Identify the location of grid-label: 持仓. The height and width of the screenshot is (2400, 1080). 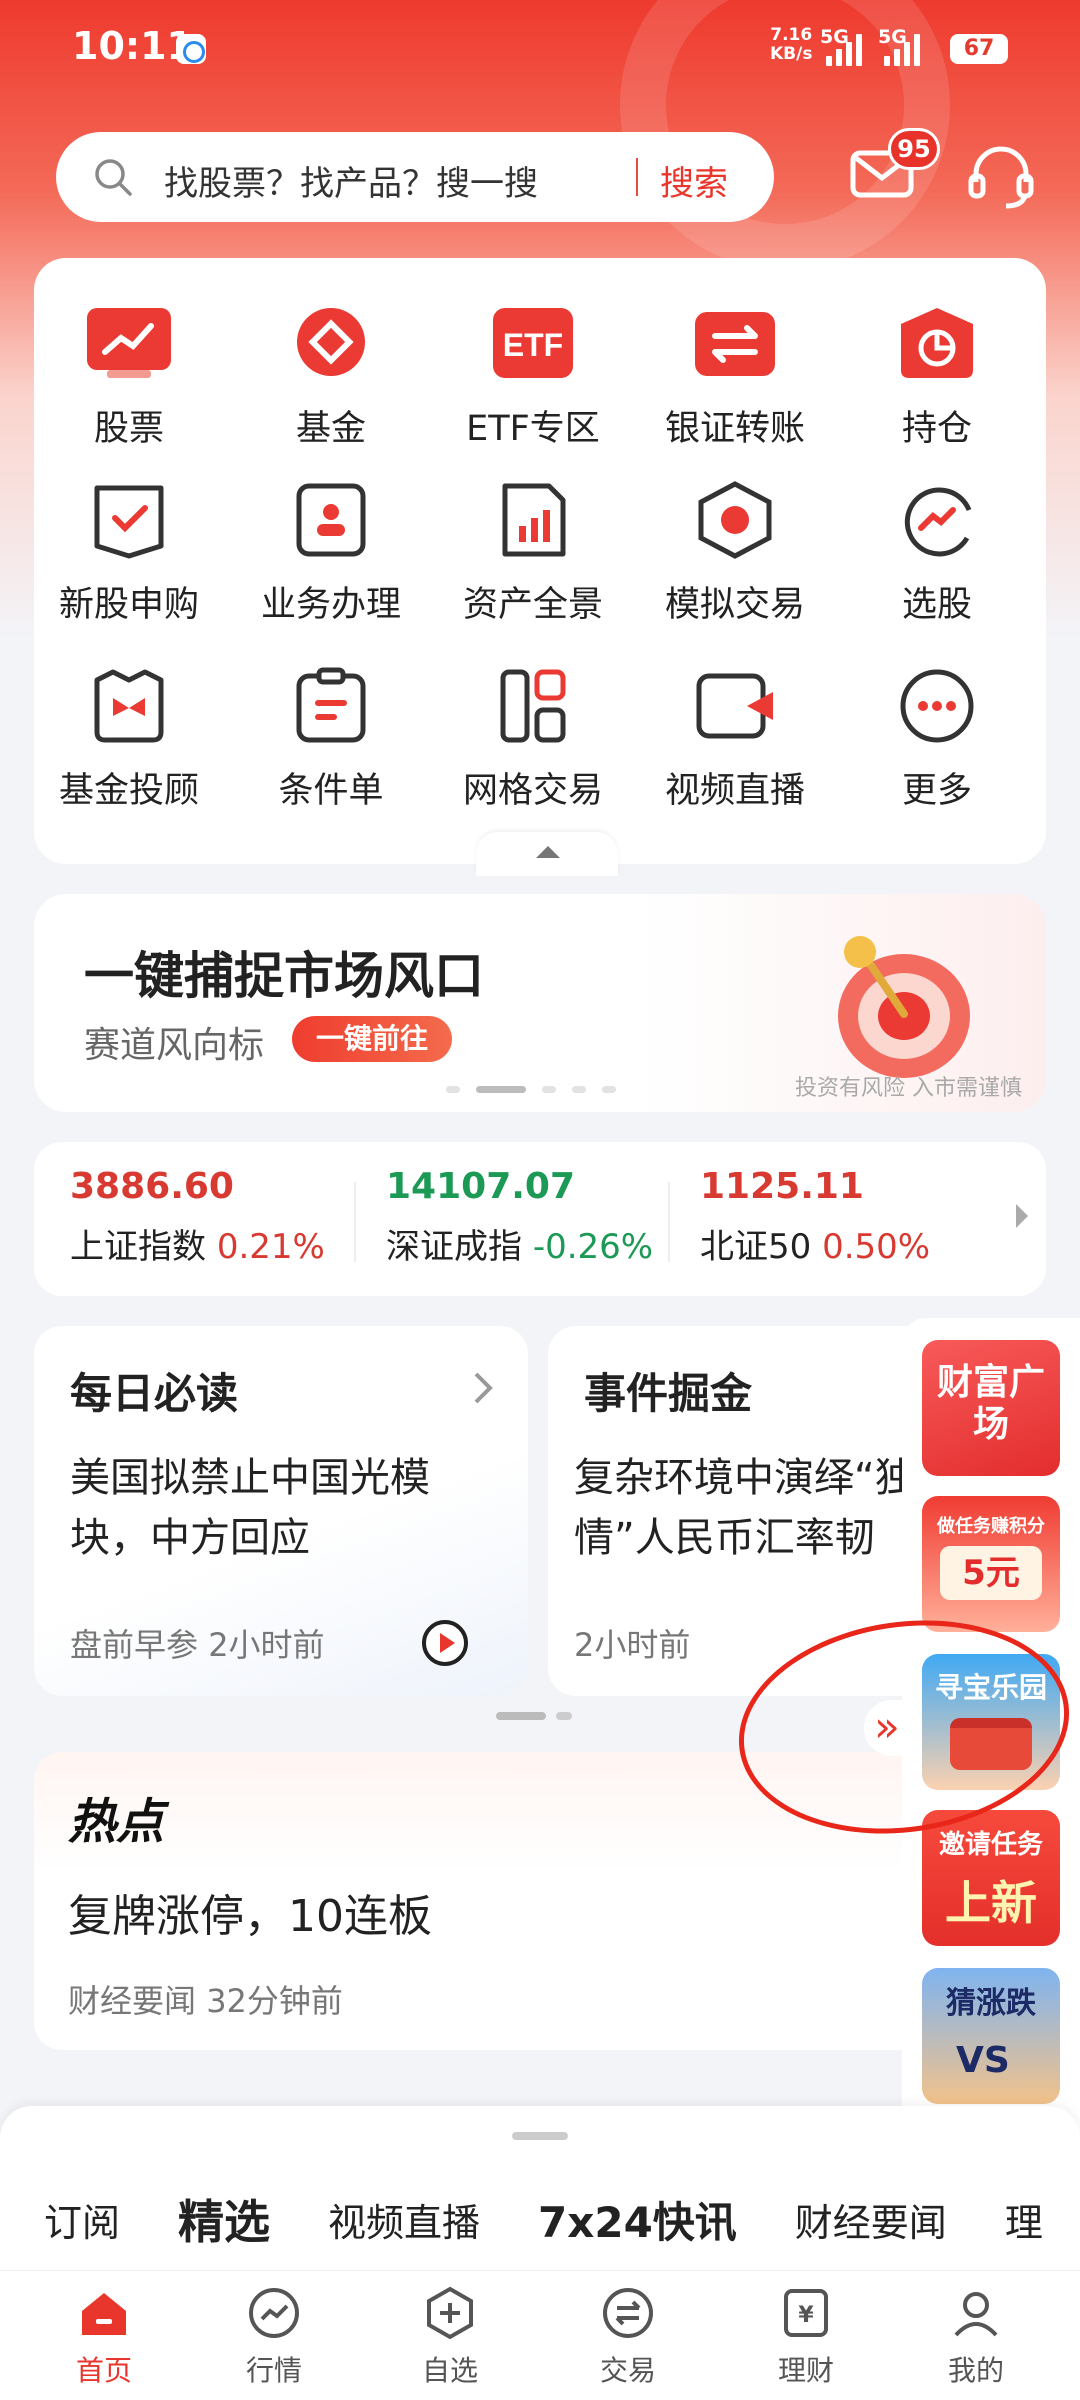
(936, 429).